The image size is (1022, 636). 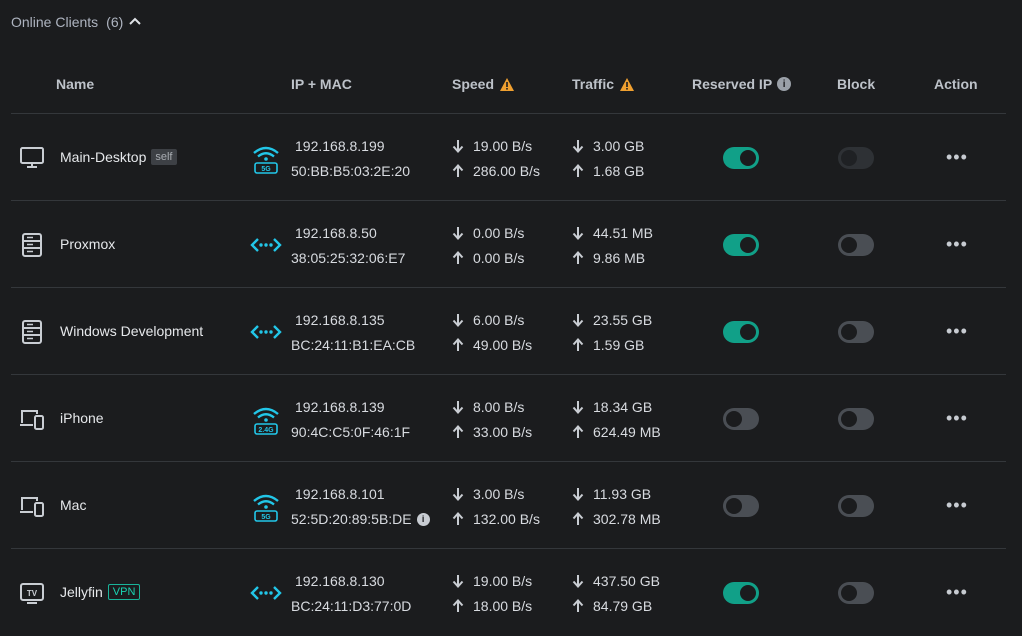 I want to click on upload-speed-value: 0.00 B/s, so click(x=499, y=258).